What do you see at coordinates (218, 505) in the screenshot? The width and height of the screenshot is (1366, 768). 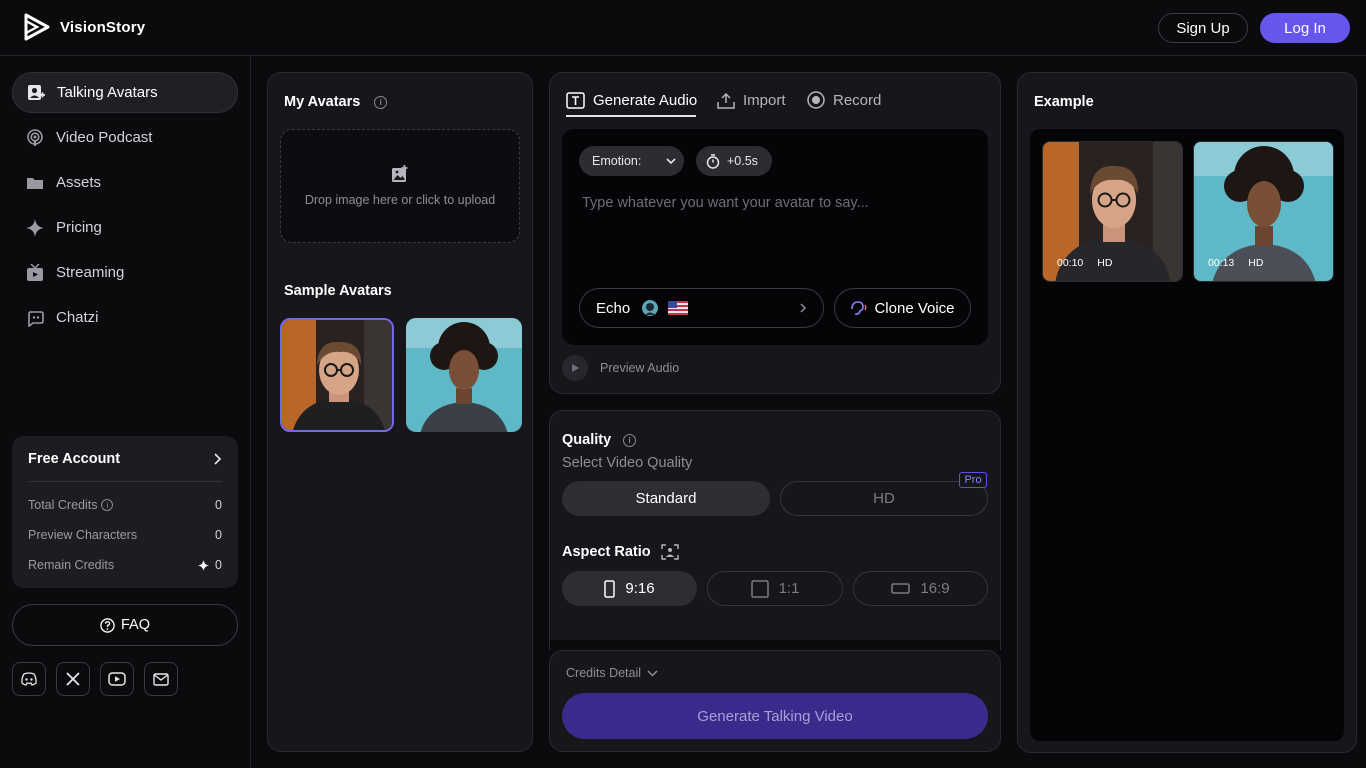 I see `total-credits-value: 0` at bounding box center [218, 505].